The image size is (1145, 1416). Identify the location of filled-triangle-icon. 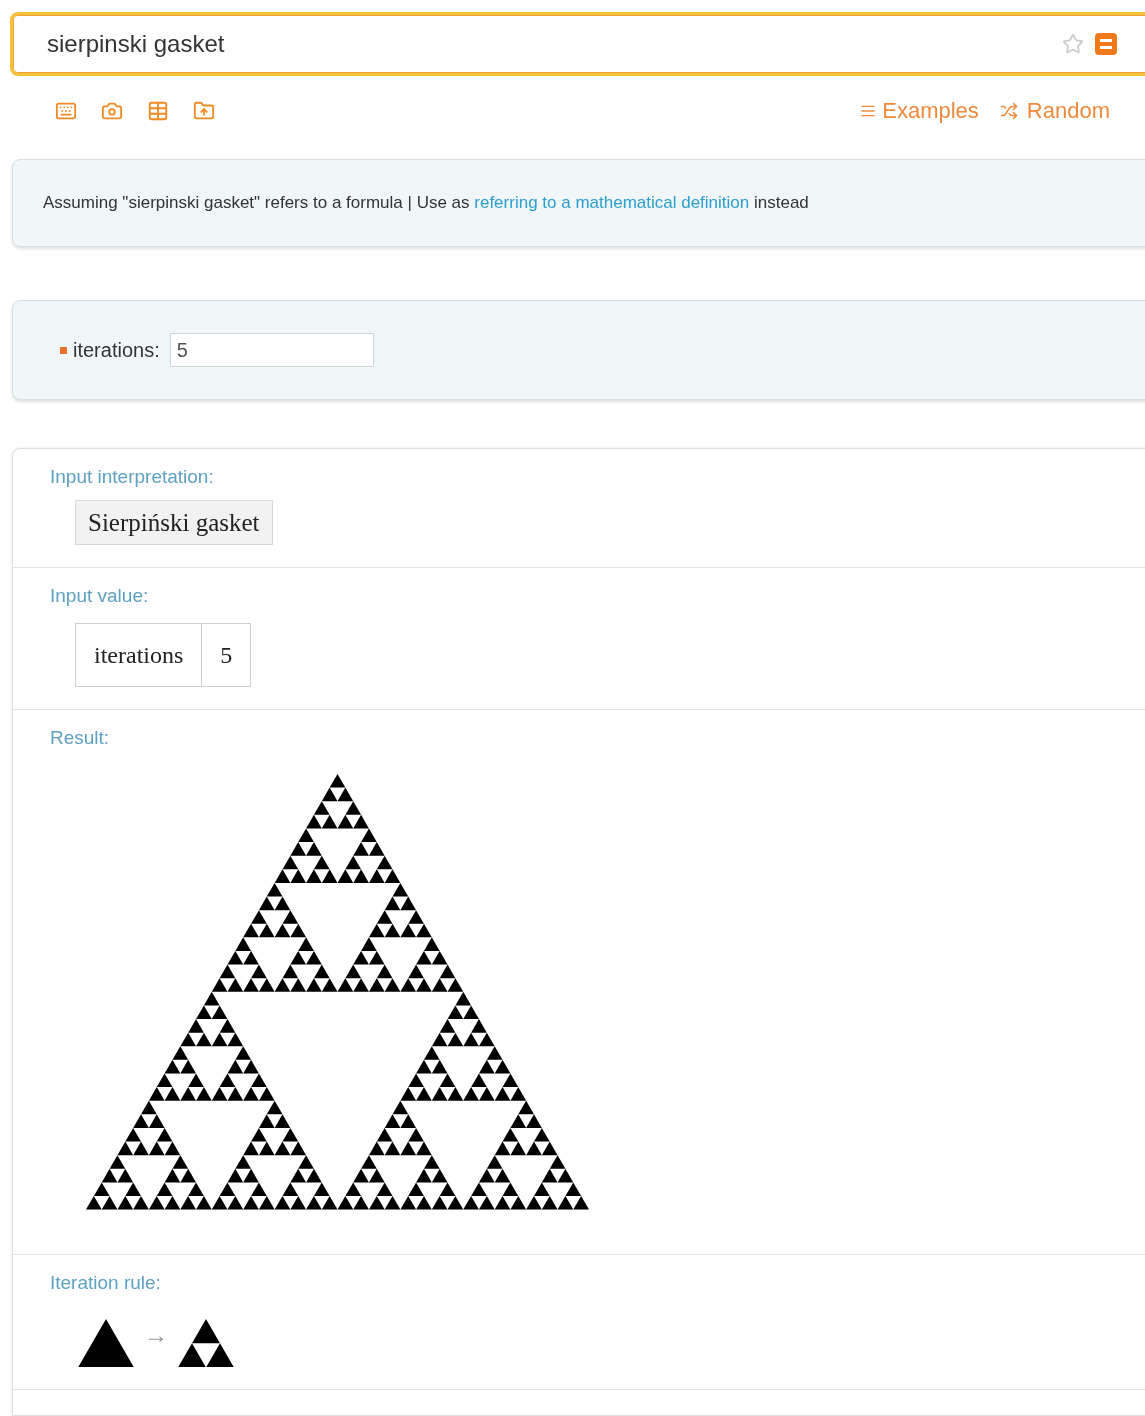
(106, 1343).